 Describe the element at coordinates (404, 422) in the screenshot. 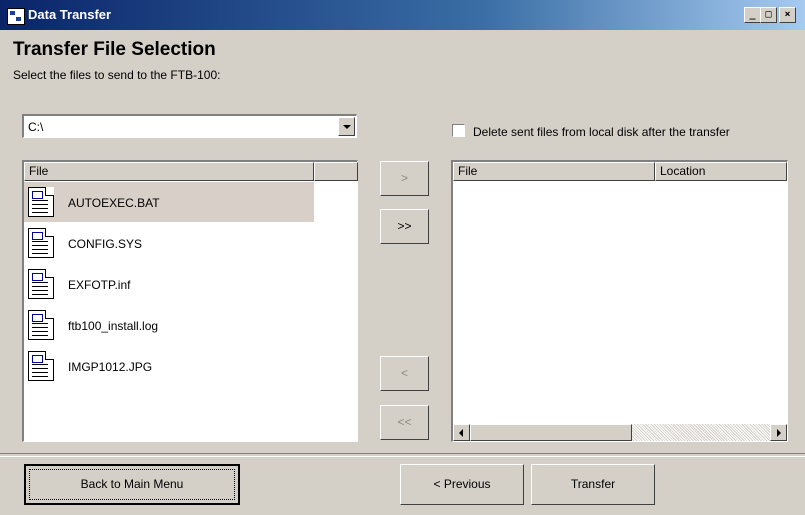

I see `remove-all-button: <<` at that location.